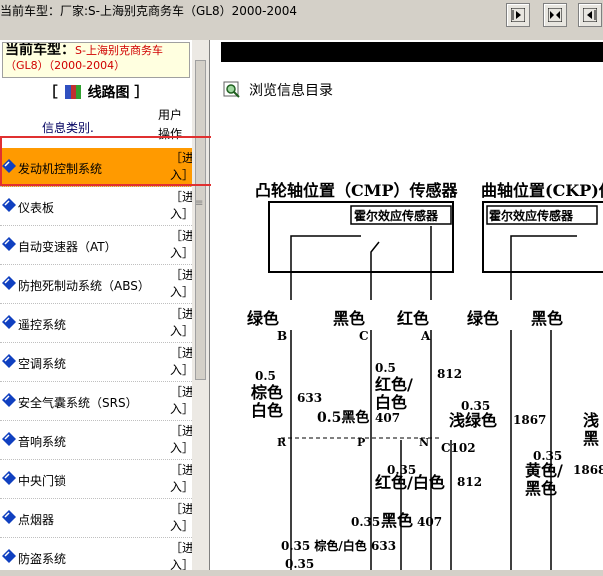 This screenshot has height=576, width=603. Describe the element at coordinates (149, 11) in the screenshot. I see `window-title: 当前车型：厂家:S-上海别克商务车（GL8）2000-2004` at that location.